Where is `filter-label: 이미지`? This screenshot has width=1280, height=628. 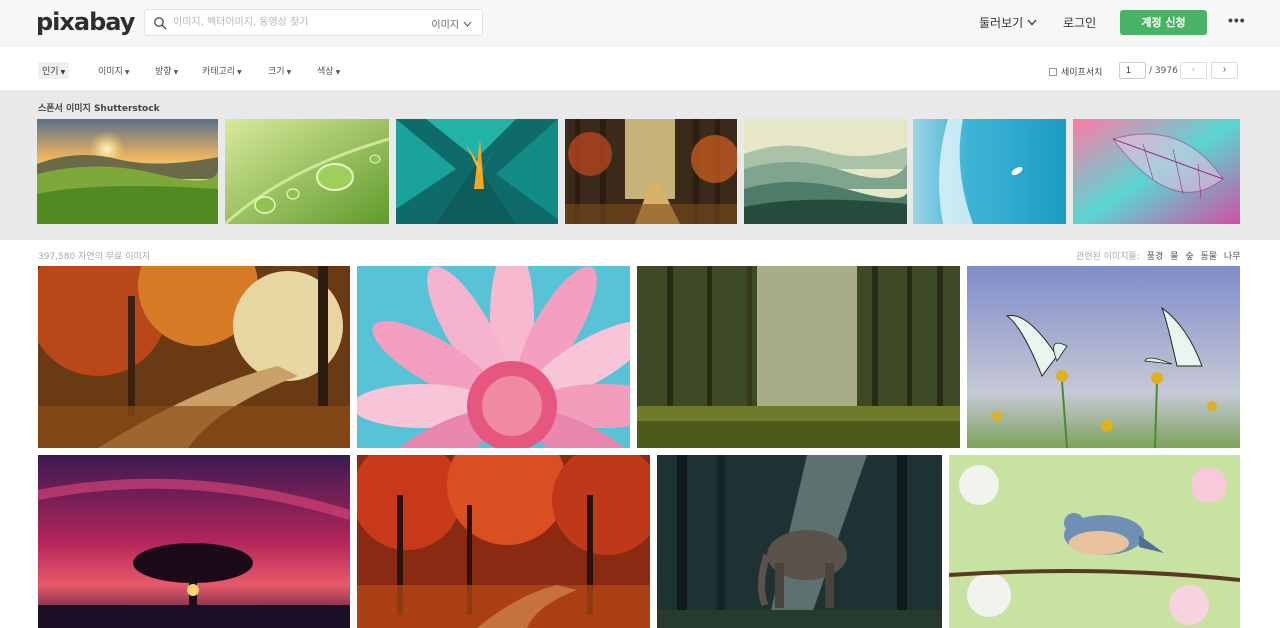 filter-label: 이미지 is located at coordinates (110, 72).